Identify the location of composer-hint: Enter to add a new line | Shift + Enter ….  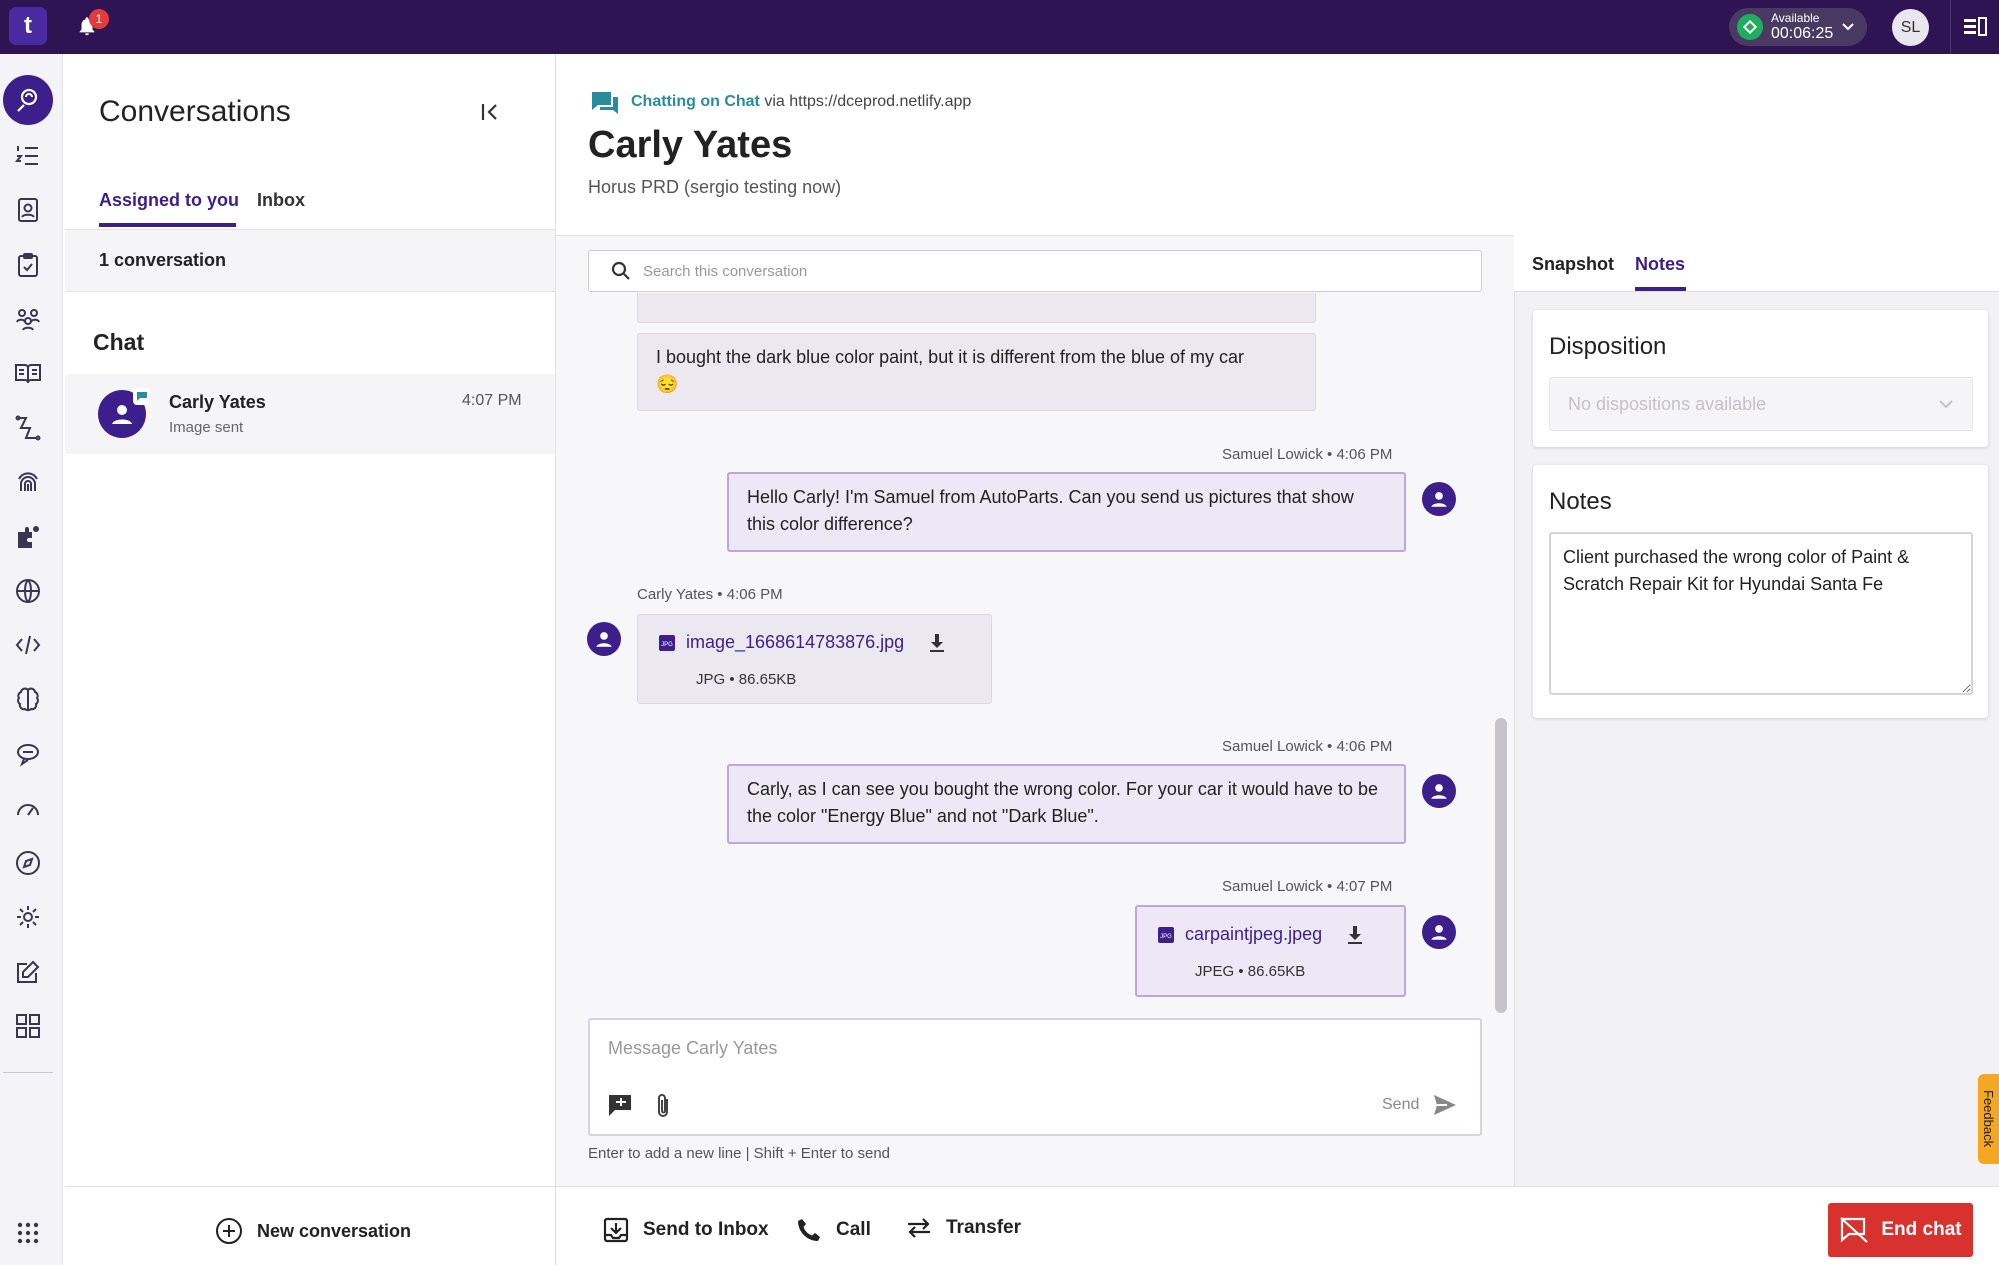
(739, 1153).